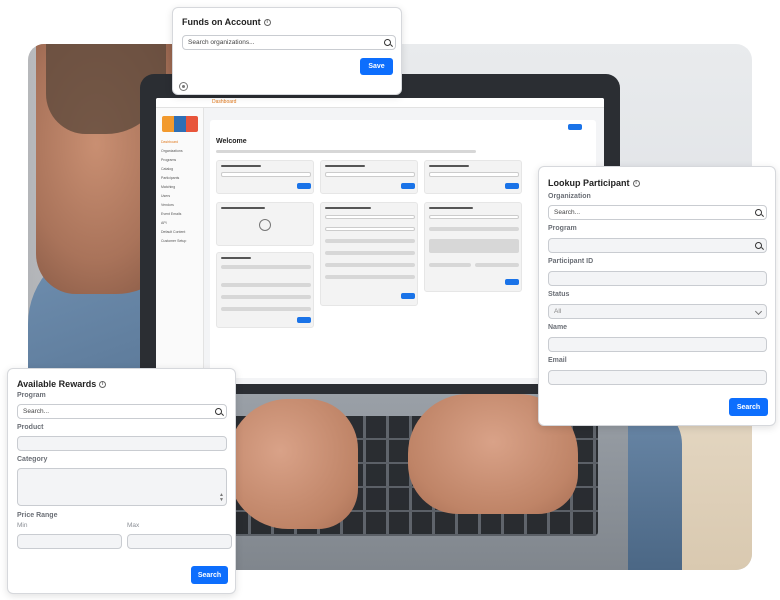  What do you see at coordinates (169, 160) in the screenshot?
I see `mini-sidebar-item: Programs` at bounding box center [169, 160].